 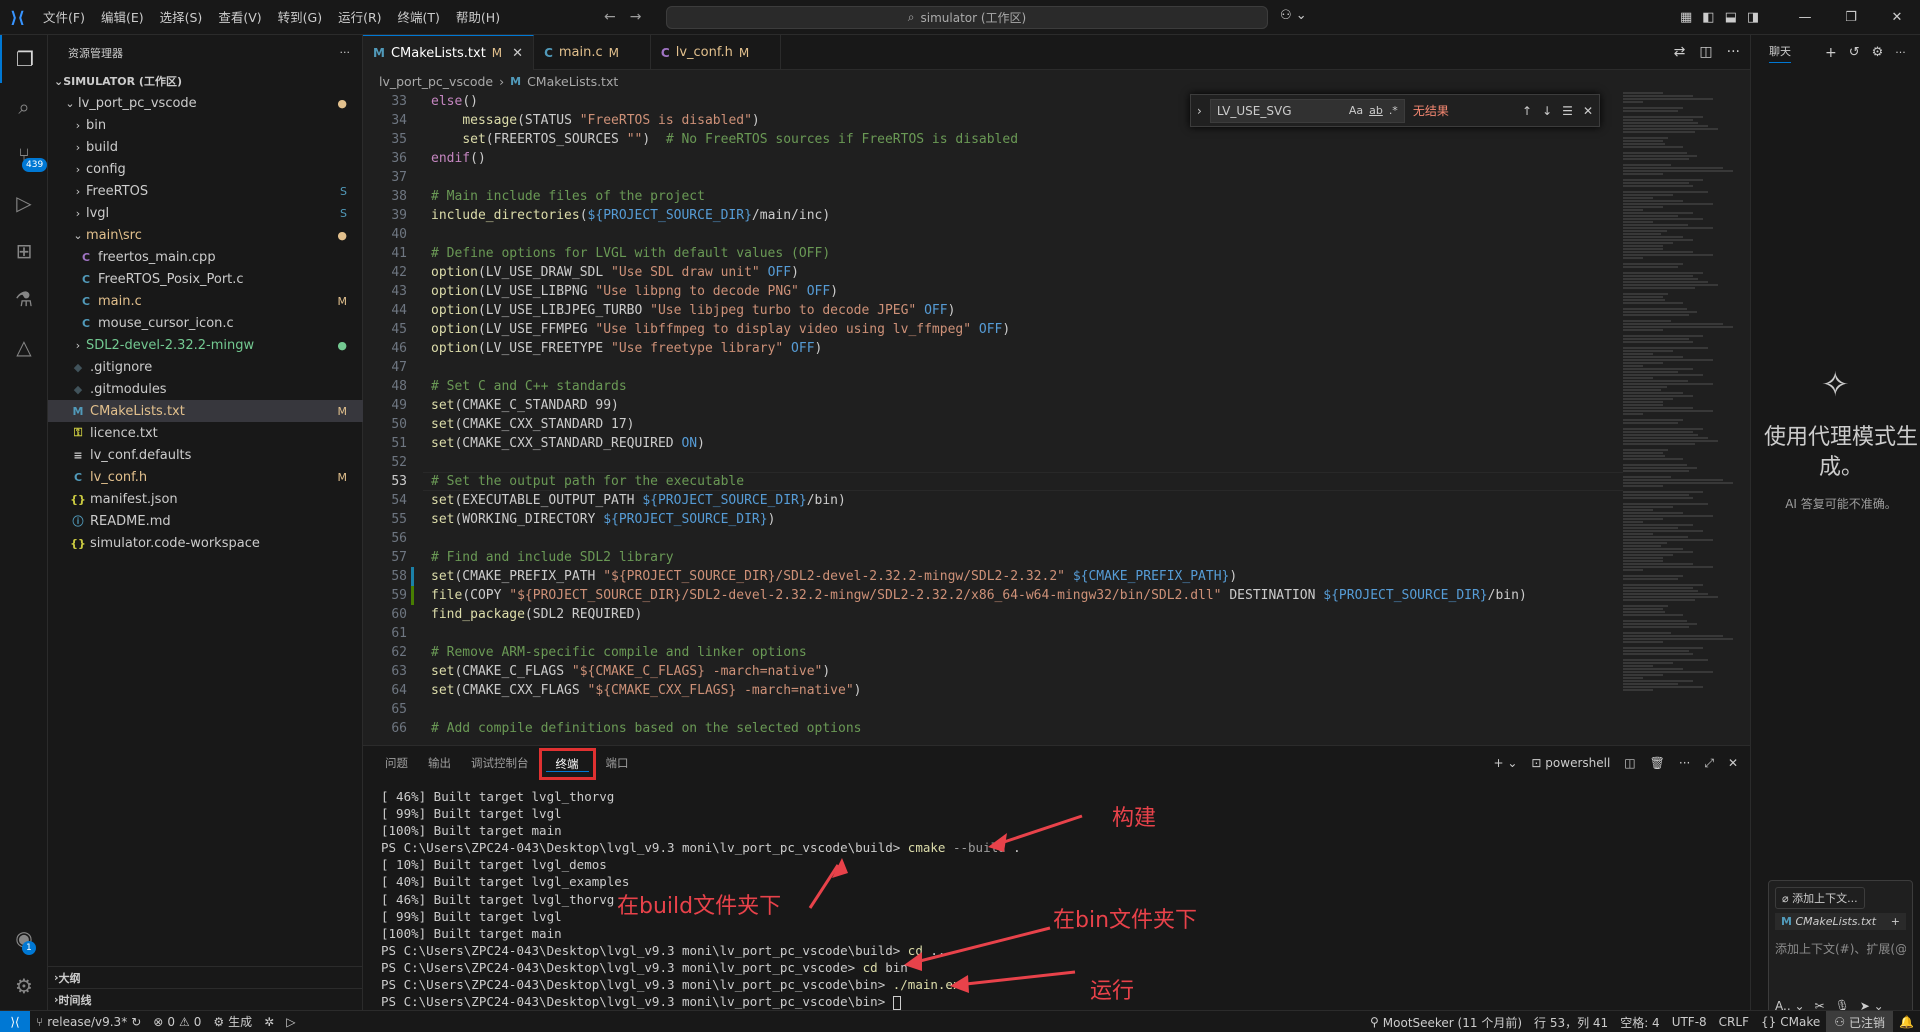 I want to click on tree-item: ◆ .gitignore, so click(x=205, y=367).